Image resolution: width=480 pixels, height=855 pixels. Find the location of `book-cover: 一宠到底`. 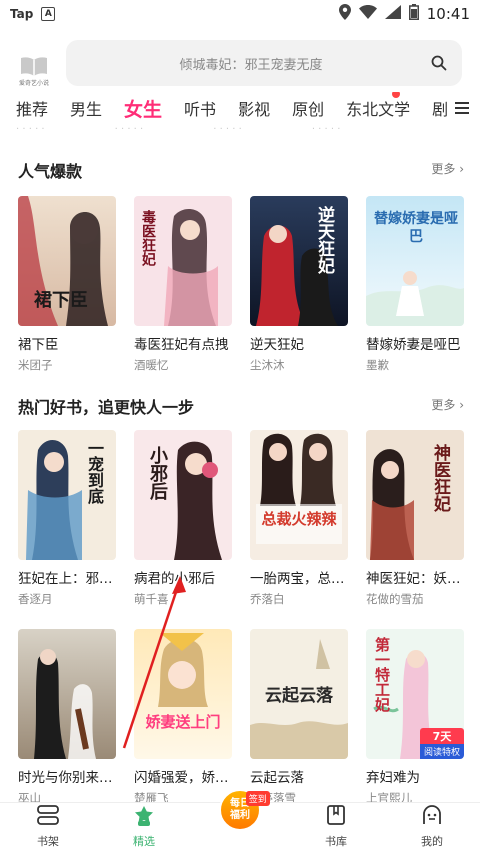

book-cover: 一宠到底 is located at coordinates (67, 495).